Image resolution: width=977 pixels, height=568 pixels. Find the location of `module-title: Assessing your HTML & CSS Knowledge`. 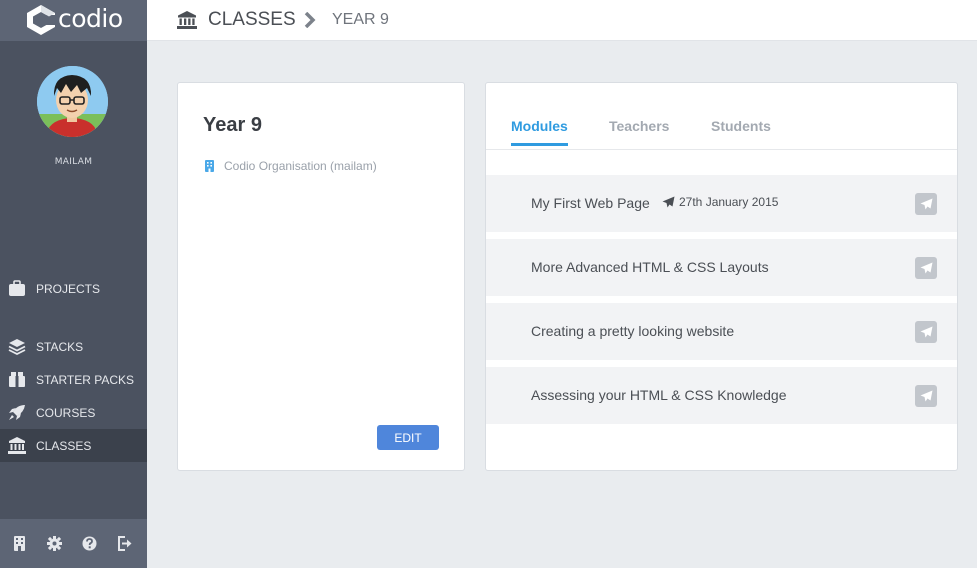

module-title: Assessing your HTML & CSS Knowledge is located at coordinates (659, 395).